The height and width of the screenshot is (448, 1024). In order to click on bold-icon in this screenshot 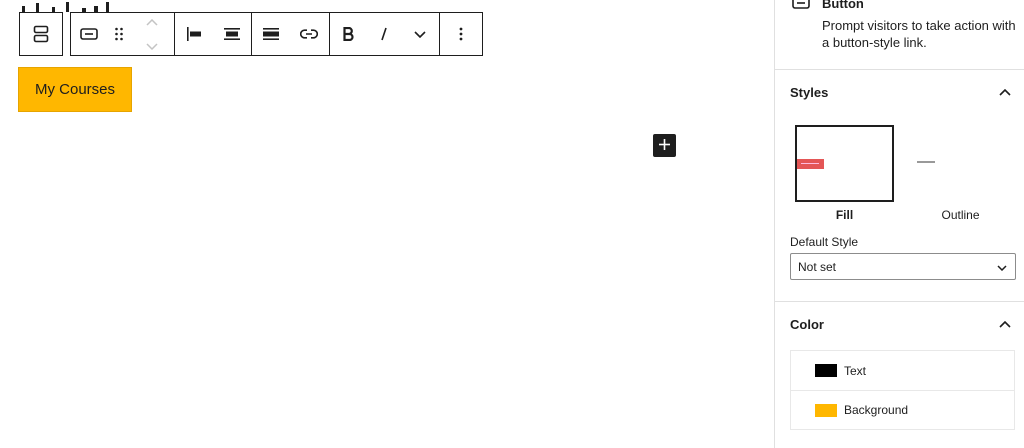, I will do `click(348, 34)`.